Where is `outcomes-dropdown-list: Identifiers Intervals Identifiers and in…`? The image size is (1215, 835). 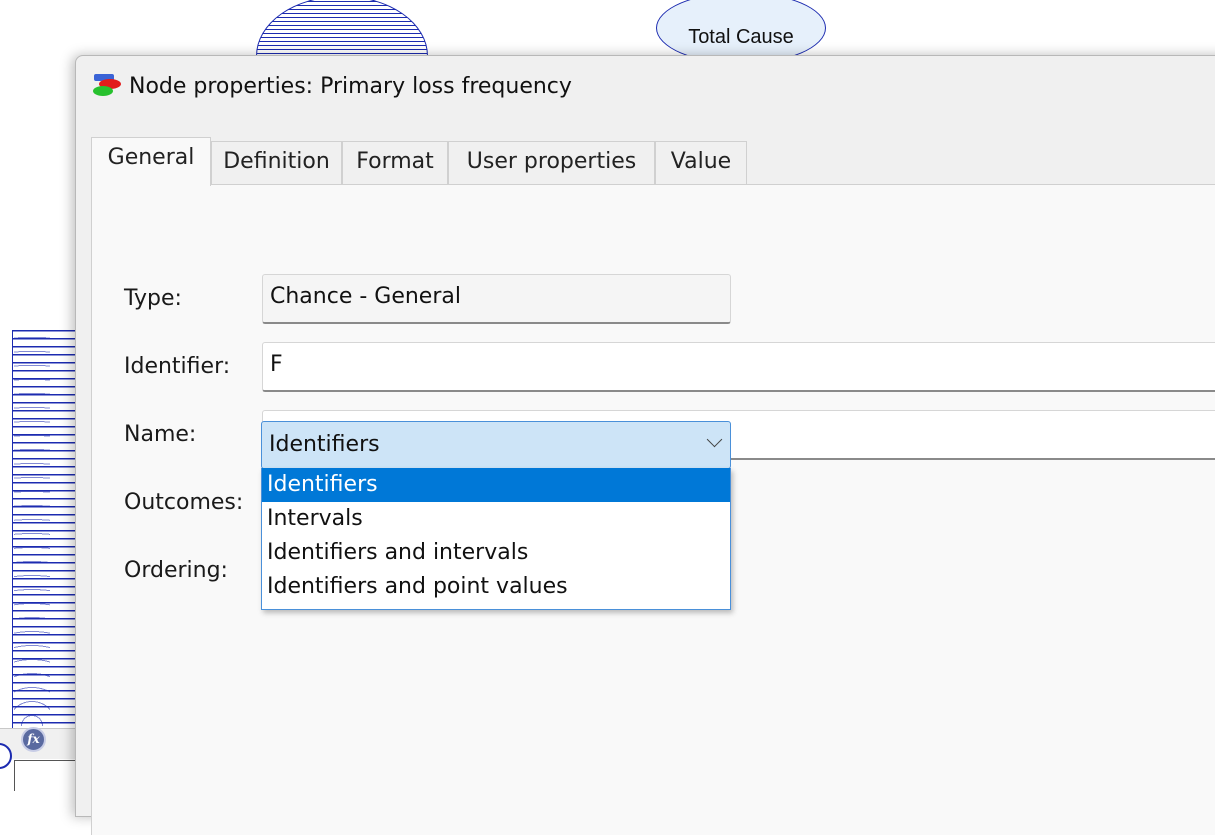 outcomes-dropdown-list: Identifiers Intervals Identifiers and in… is located at coordinates (496, 539).